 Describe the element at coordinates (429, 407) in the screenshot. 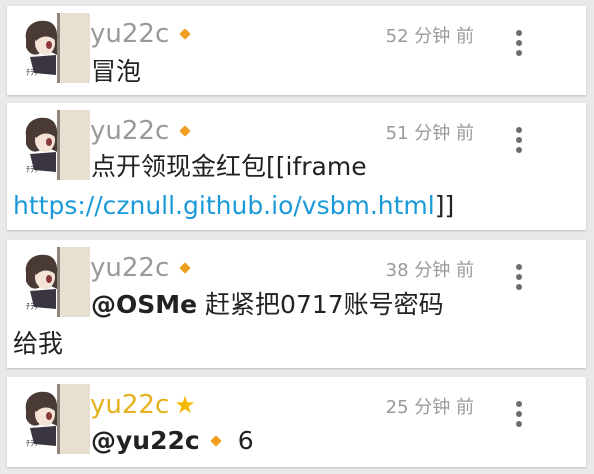

I see `timestamp: 25 分钟 前` at that location.